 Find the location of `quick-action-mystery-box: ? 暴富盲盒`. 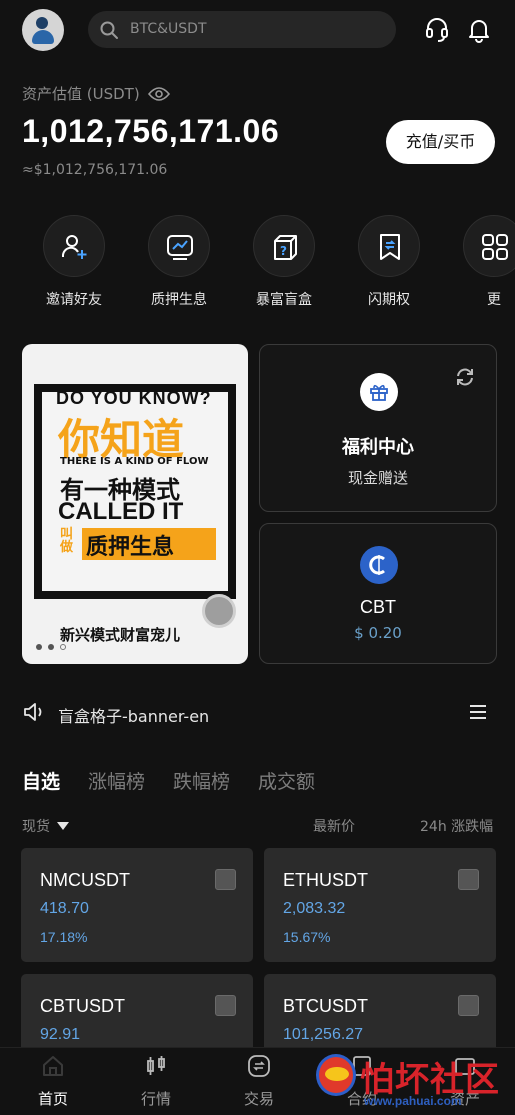

quick-action-mystery-box: ? 暴富盲盒 is located at coordinates (284, 262).